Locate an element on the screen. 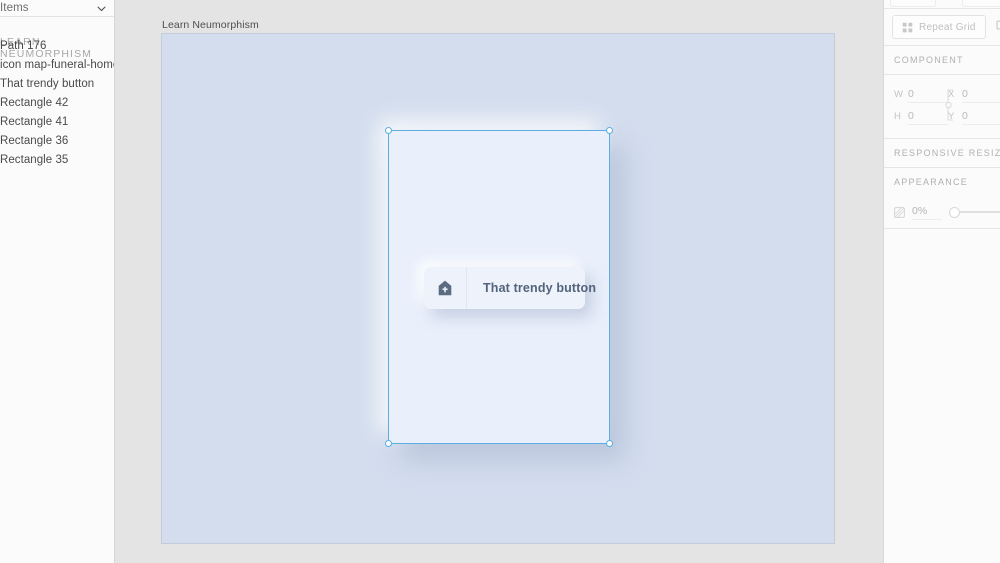 This screenshot has width=1000, height=563. x-field: X 0 is located at coordinates (974, 95).